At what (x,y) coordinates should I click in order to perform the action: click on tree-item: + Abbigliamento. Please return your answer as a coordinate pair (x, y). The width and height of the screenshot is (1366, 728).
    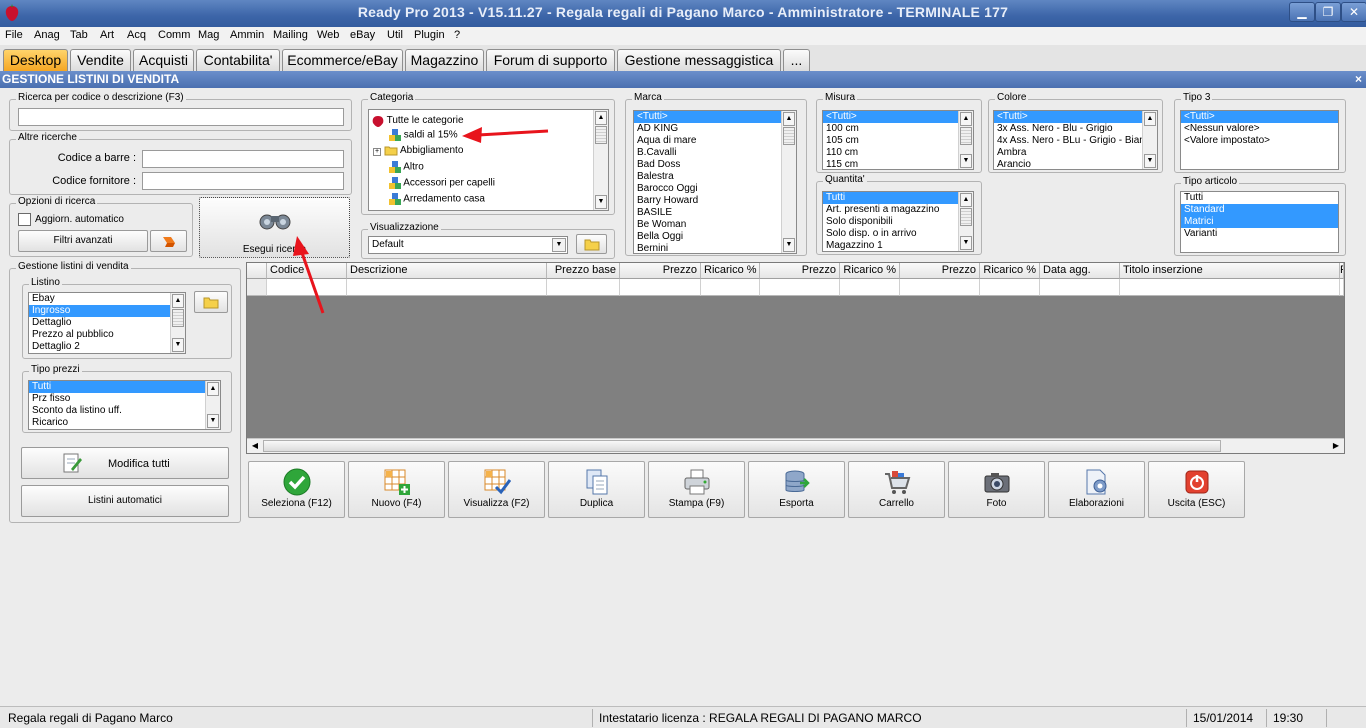
    Looking at the image, I should click on (418, 151).